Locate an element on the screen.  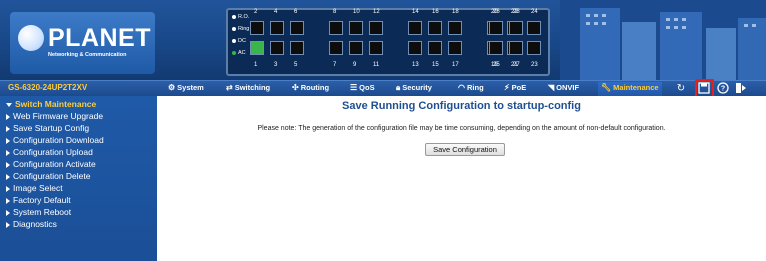
sidebar-item-configuration-activate: Configuration Activate is located at coordinates (51, 164).